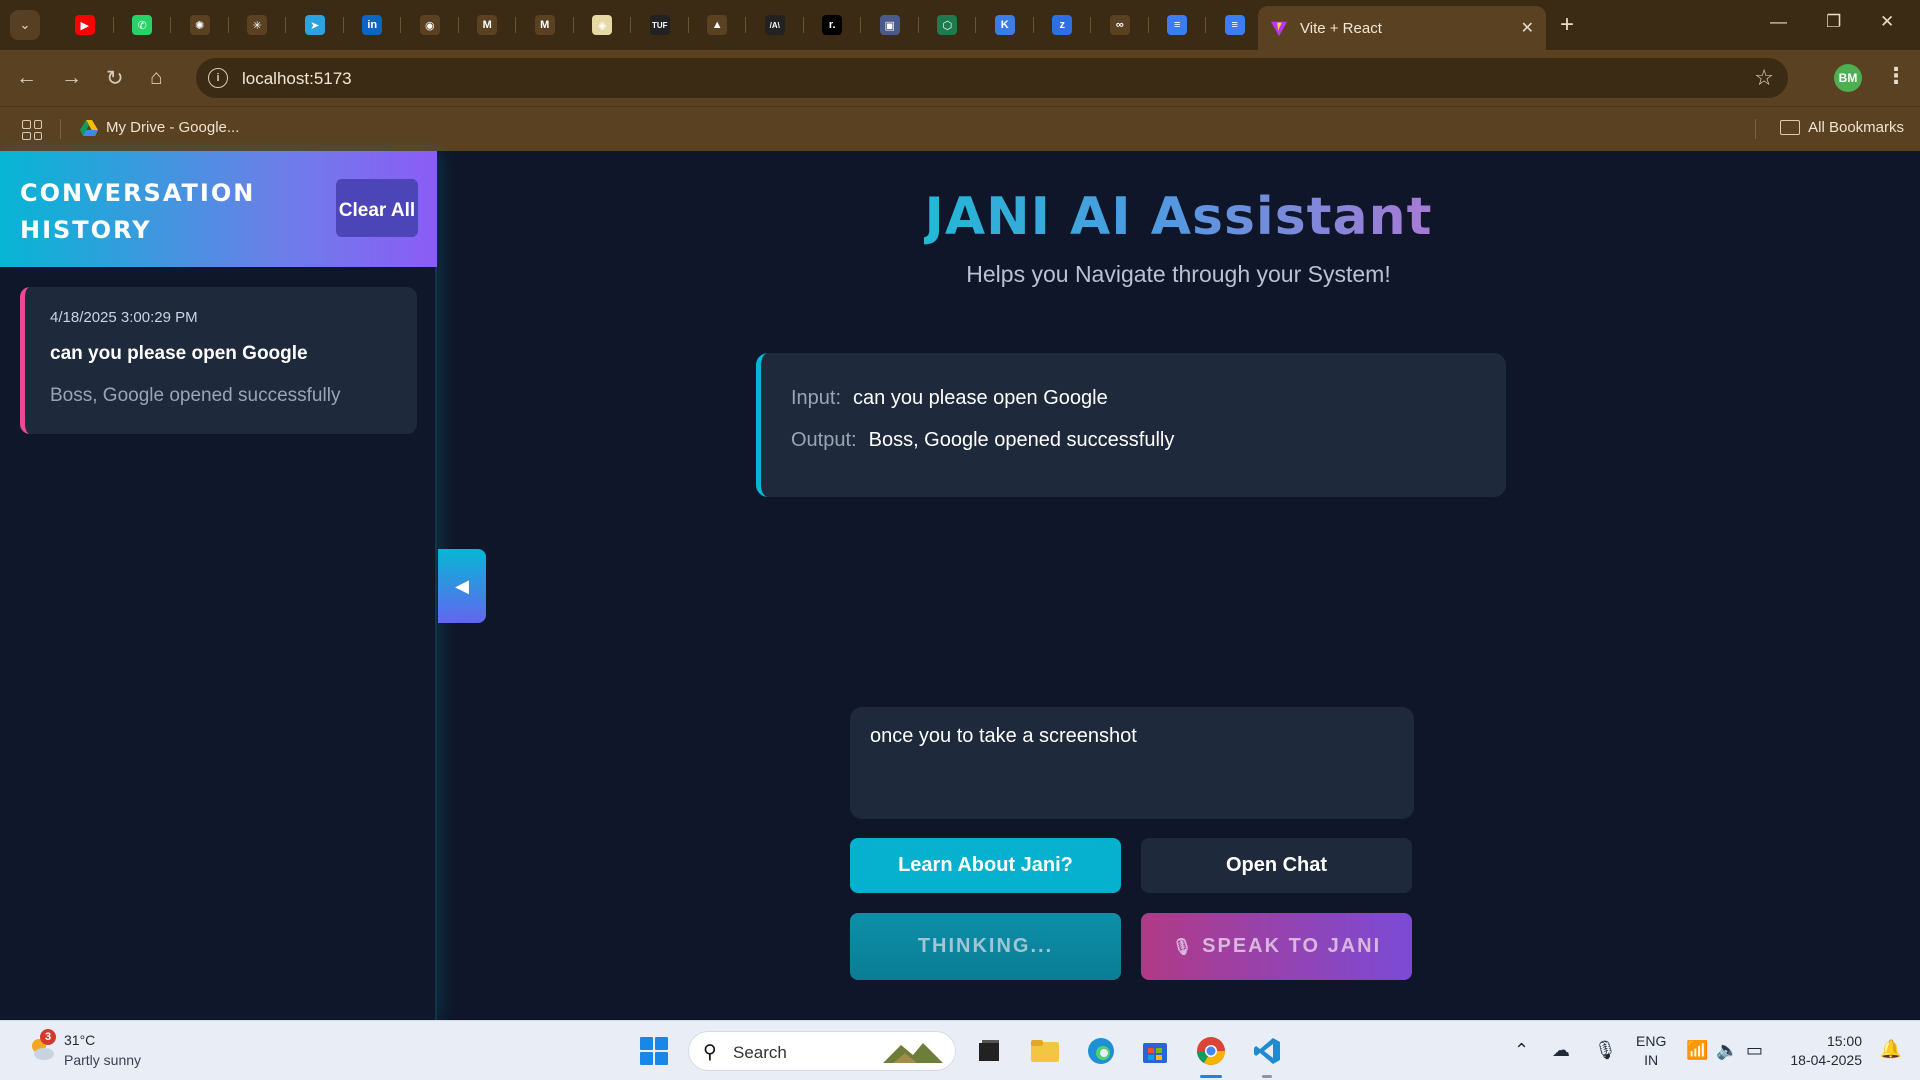  What do you see at coordinates (1826, 1051) in the screenshot?
I see `system-clock: 15:00 18-04-2025` at bounding box center [1826, 1051].